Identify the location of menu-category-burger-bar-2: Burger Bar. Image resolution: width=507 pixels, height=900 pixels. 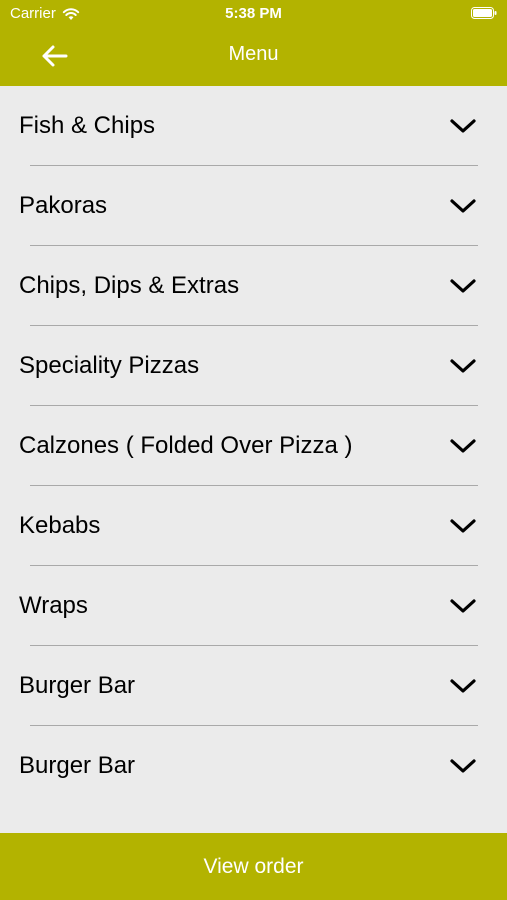
(253, 766).